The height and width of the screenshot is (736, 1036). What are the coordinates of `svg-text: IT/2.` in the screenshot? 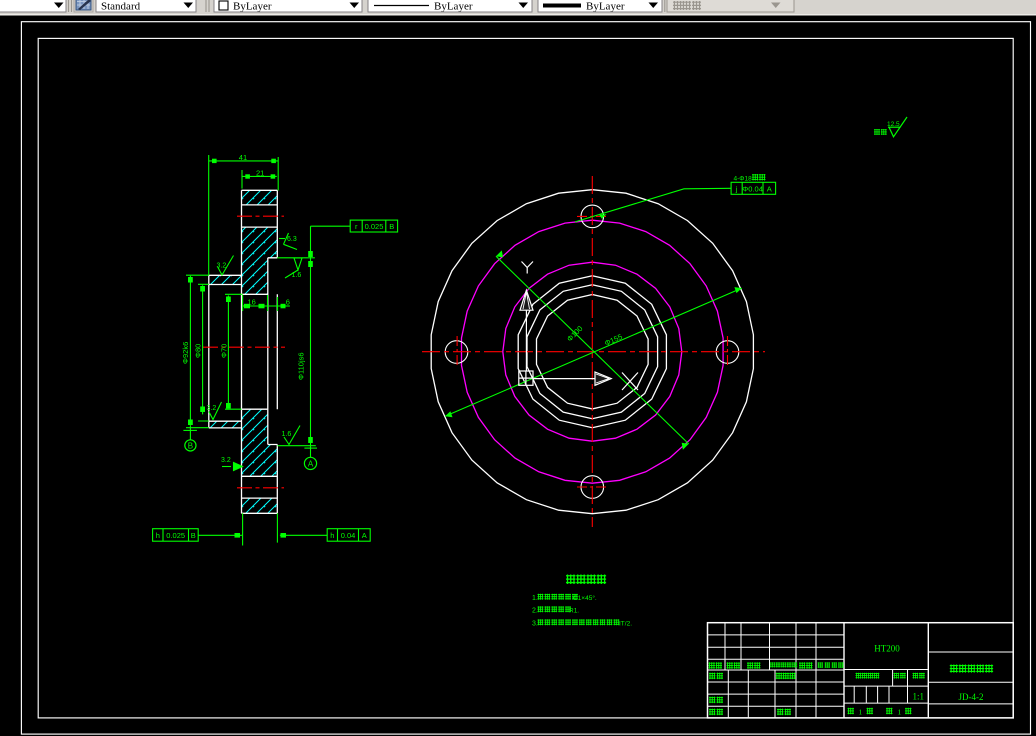 It's located at (625, 624).